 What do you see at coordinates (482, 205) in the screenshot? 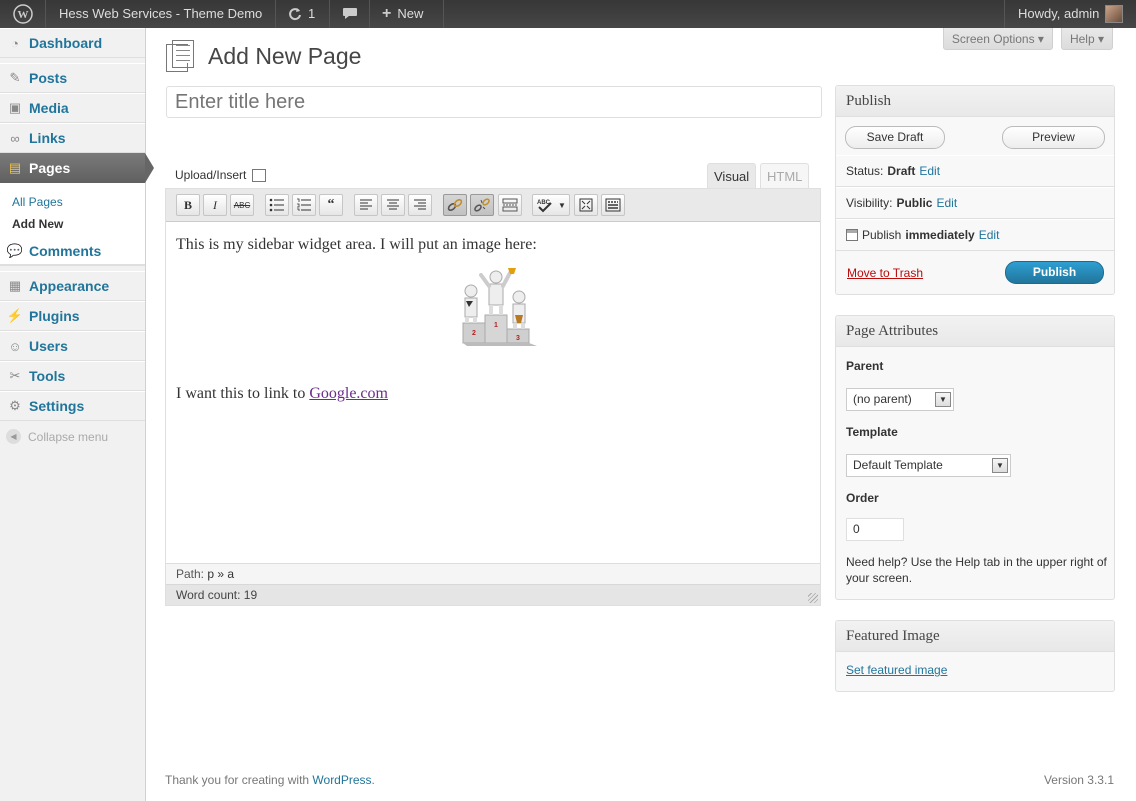
I see `unlink-button` at bounding box center [482, 205].